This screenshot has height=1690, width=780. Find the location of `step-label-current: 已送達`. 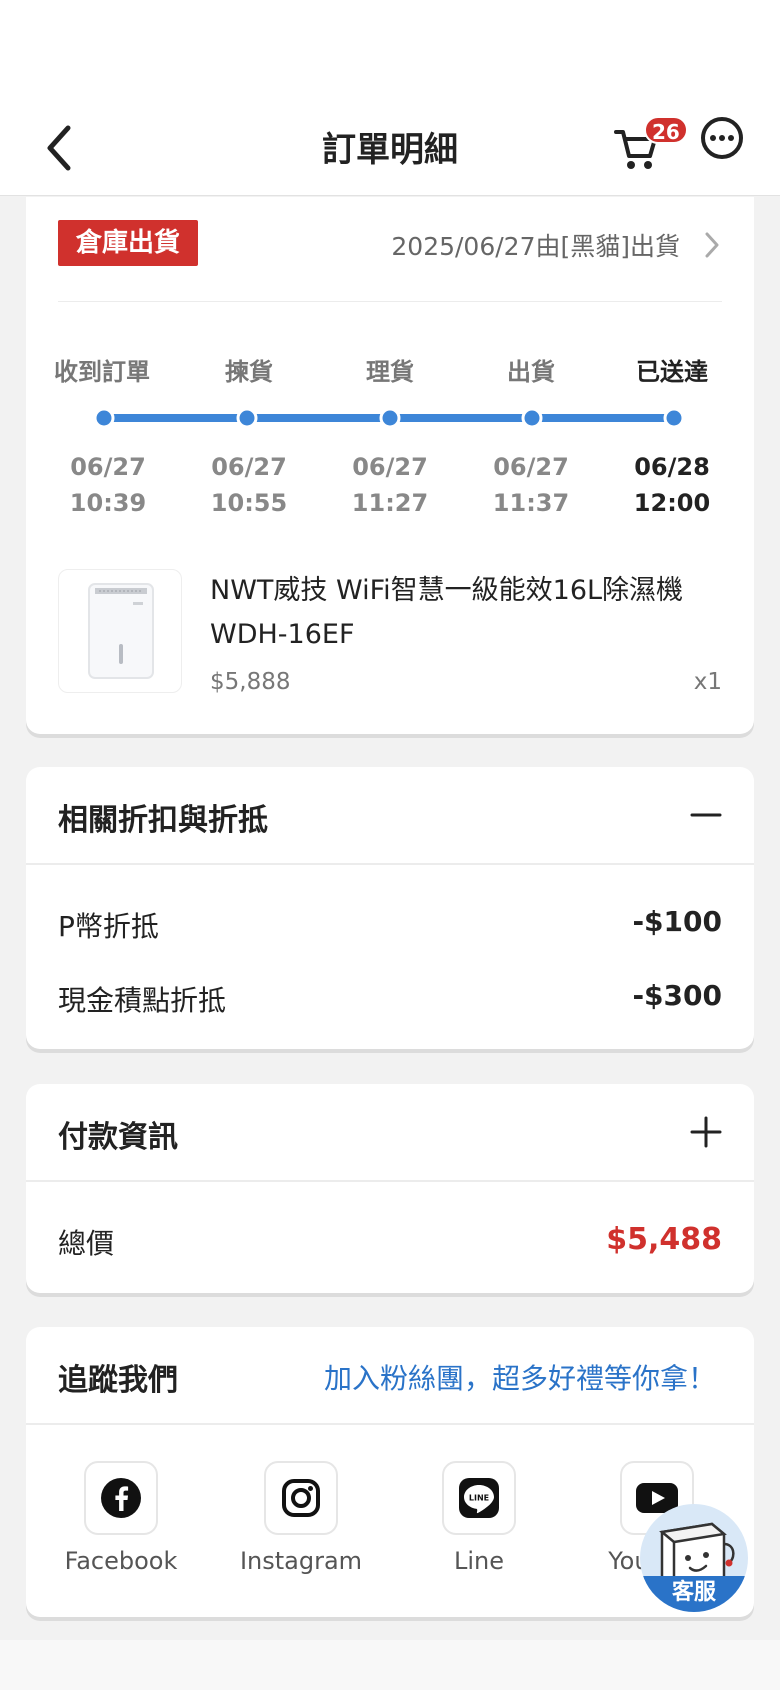

step-label-current: 已送達 is located at coordinates (672, 372).